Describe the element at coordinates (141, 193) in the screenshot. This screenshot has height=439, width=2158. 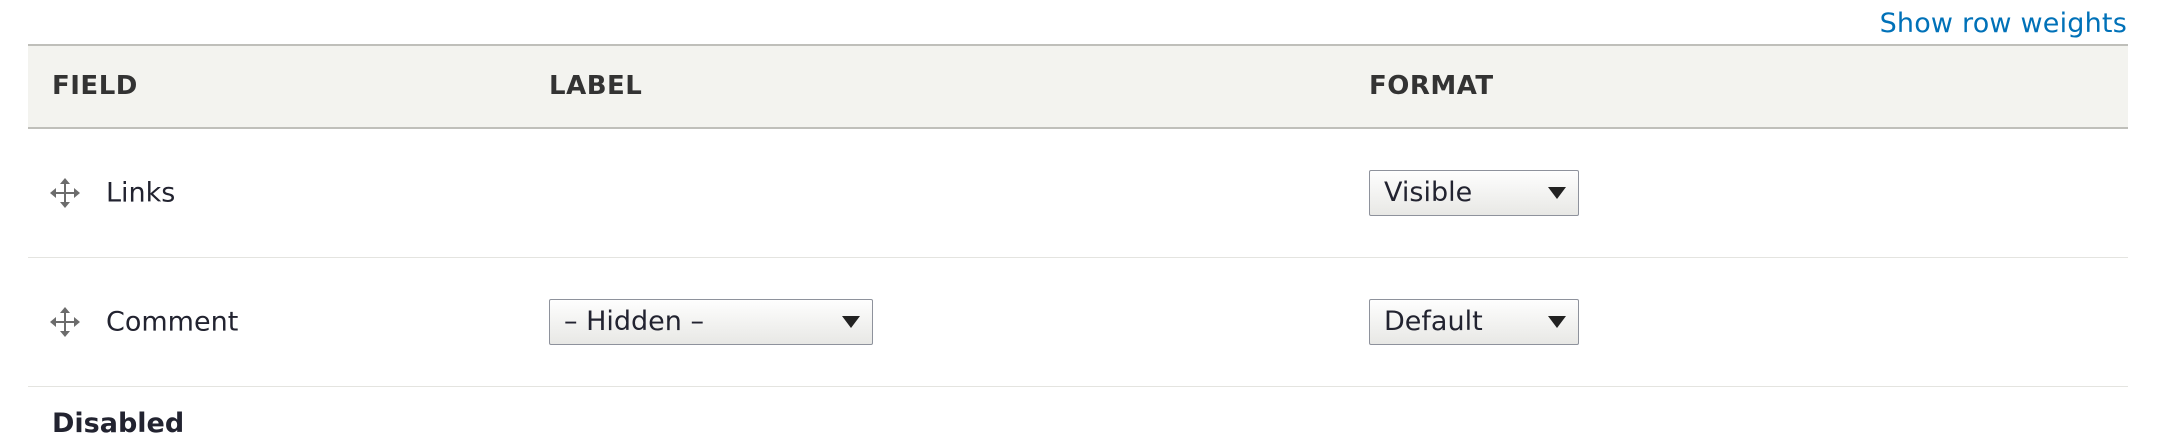
I see `field-name: Links` at that location.